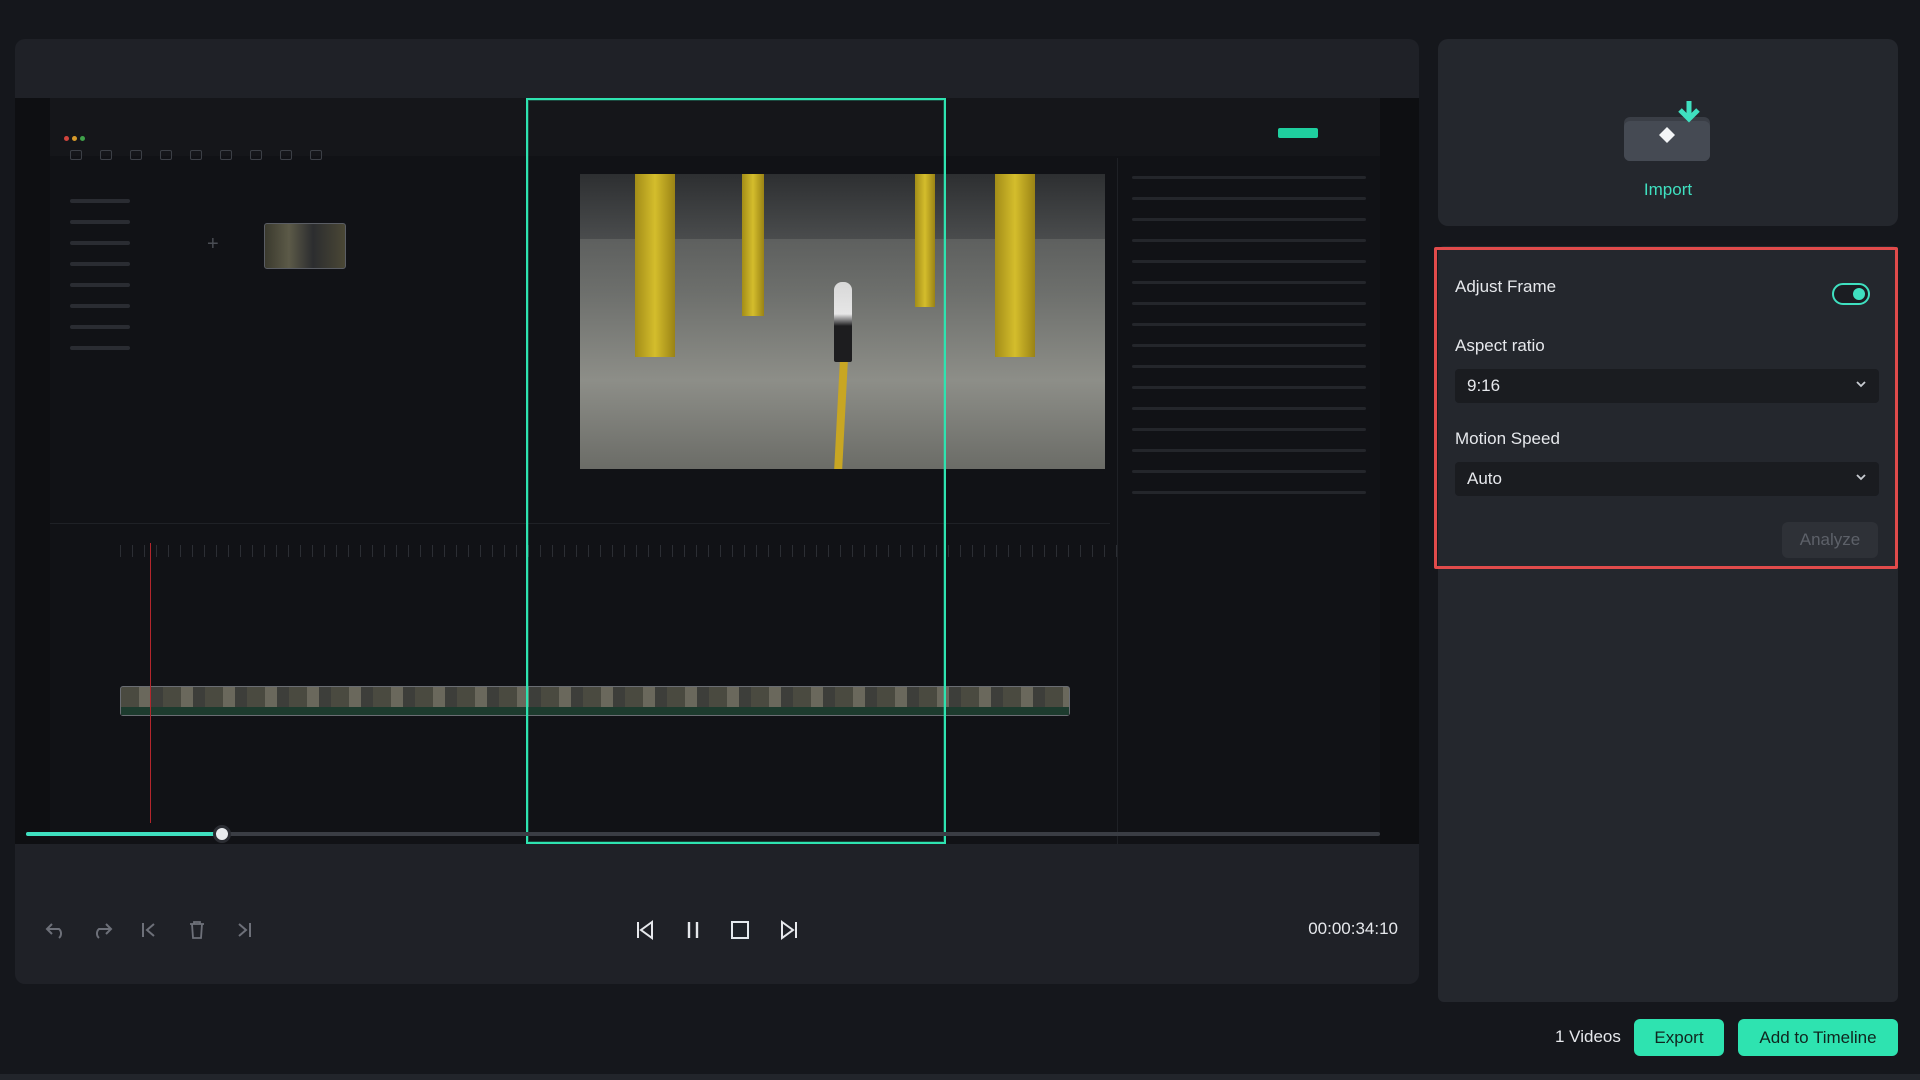 This screenshot has width=1920, height=1080. What do you see at coordinates (1667, 479) in the screenshot?
I see `motion-speed-select: Auto` at bounding box center [1667, 479].